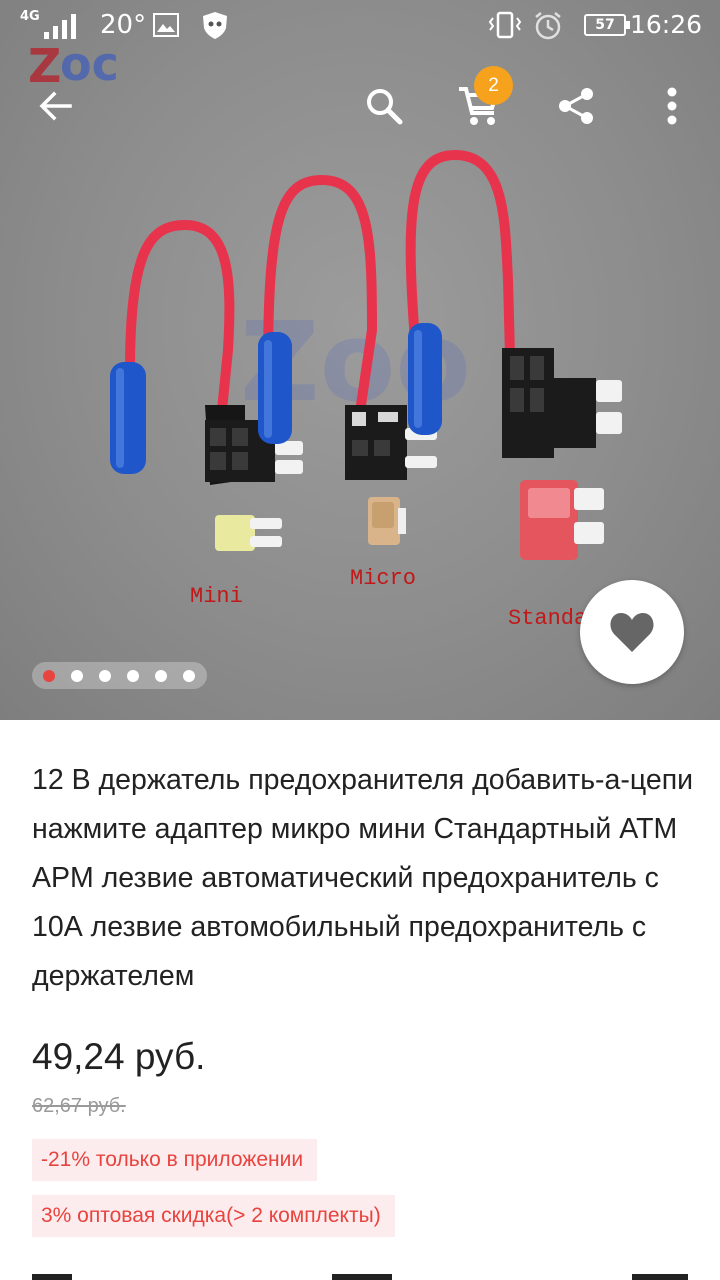 The width and height of the screenshot is (720, 1280). What do you see at coordinates (213, 1216) in the screenshot?
I see `wholesale-discount-badge: 3% оптовая скидка(> 2 комплекты)` at bounding box center [213, 1216].